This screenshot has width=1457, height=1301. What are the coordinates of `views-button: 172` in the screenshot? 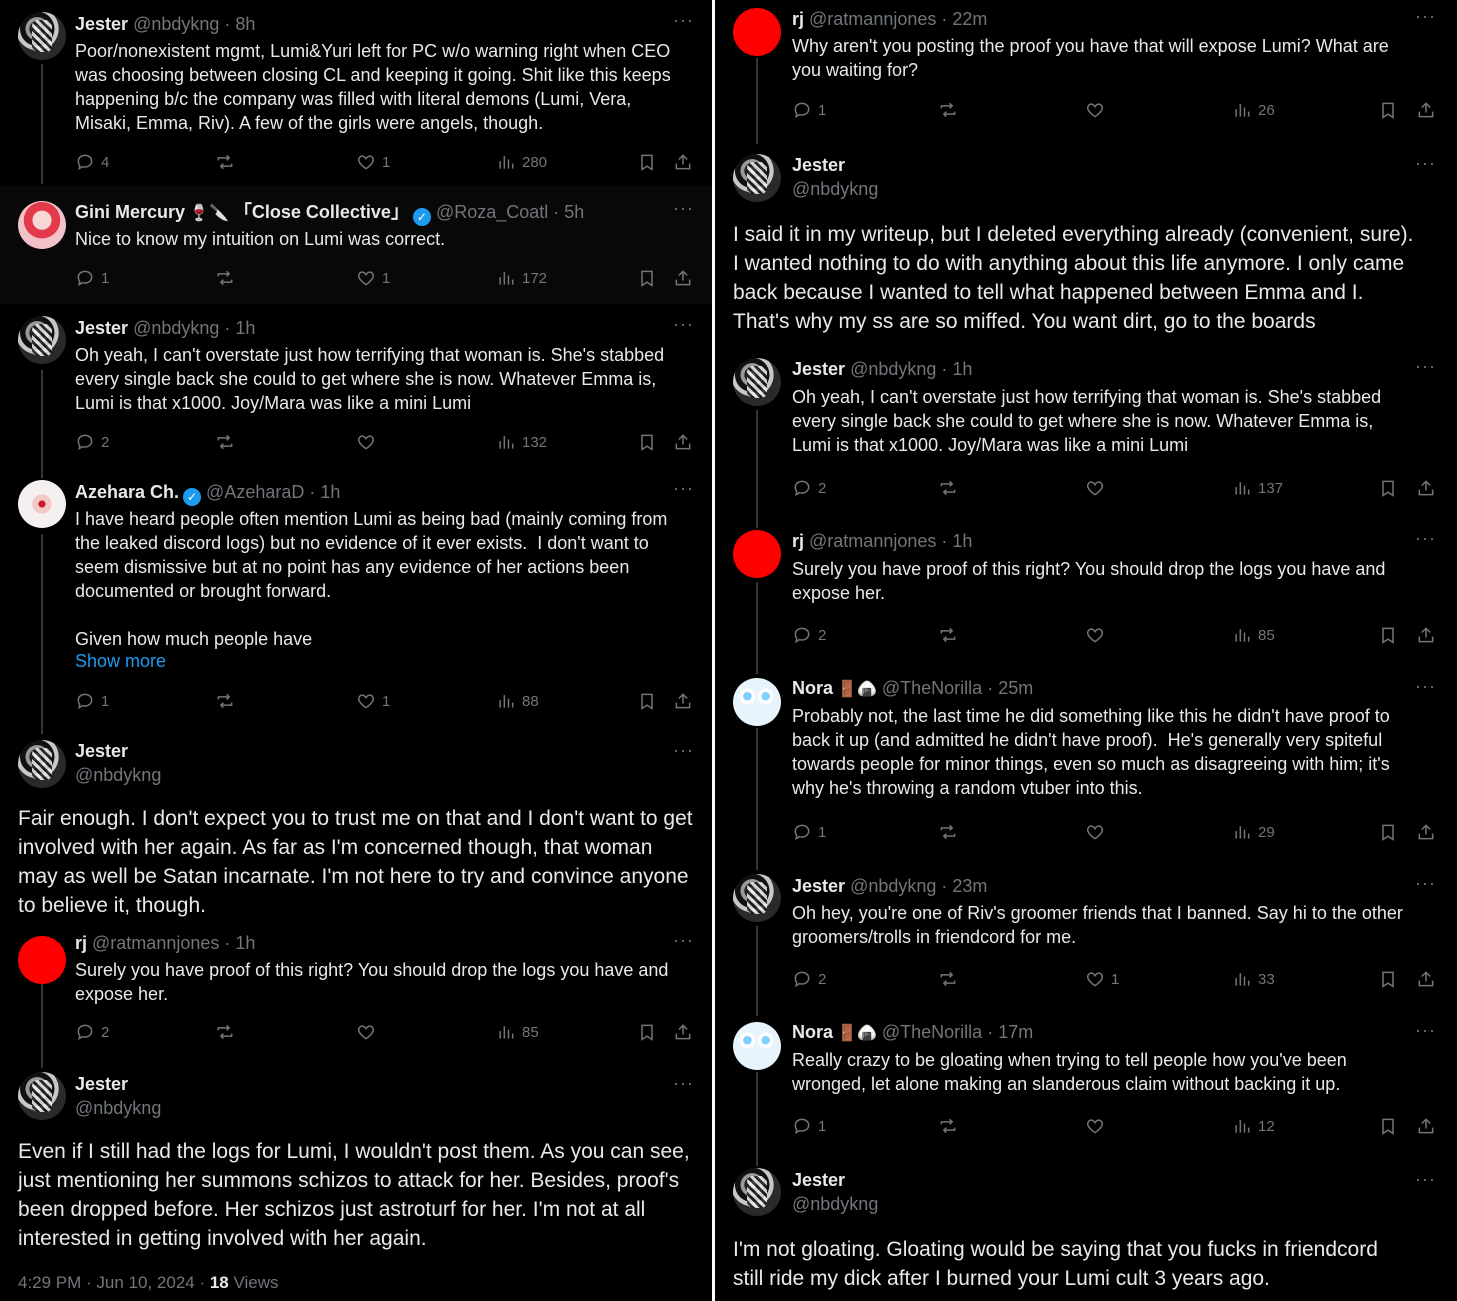 It's located at (521, 278).